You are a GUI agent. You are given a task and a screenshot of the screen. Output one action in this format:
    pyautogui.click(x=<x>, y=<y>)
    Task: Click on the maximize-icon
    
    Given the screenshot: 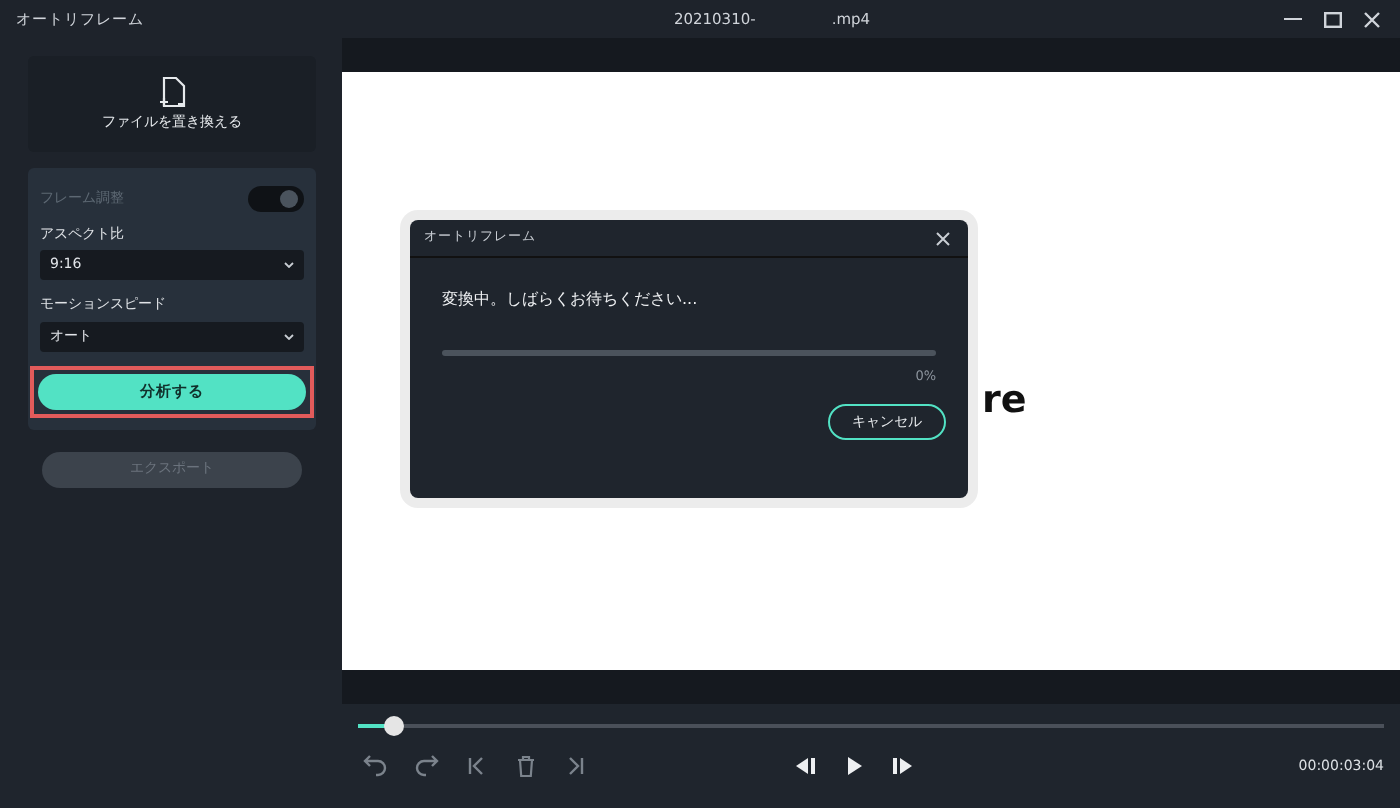 What is the action you would take?
    pyautogui.click(x=1332, y=19)
    